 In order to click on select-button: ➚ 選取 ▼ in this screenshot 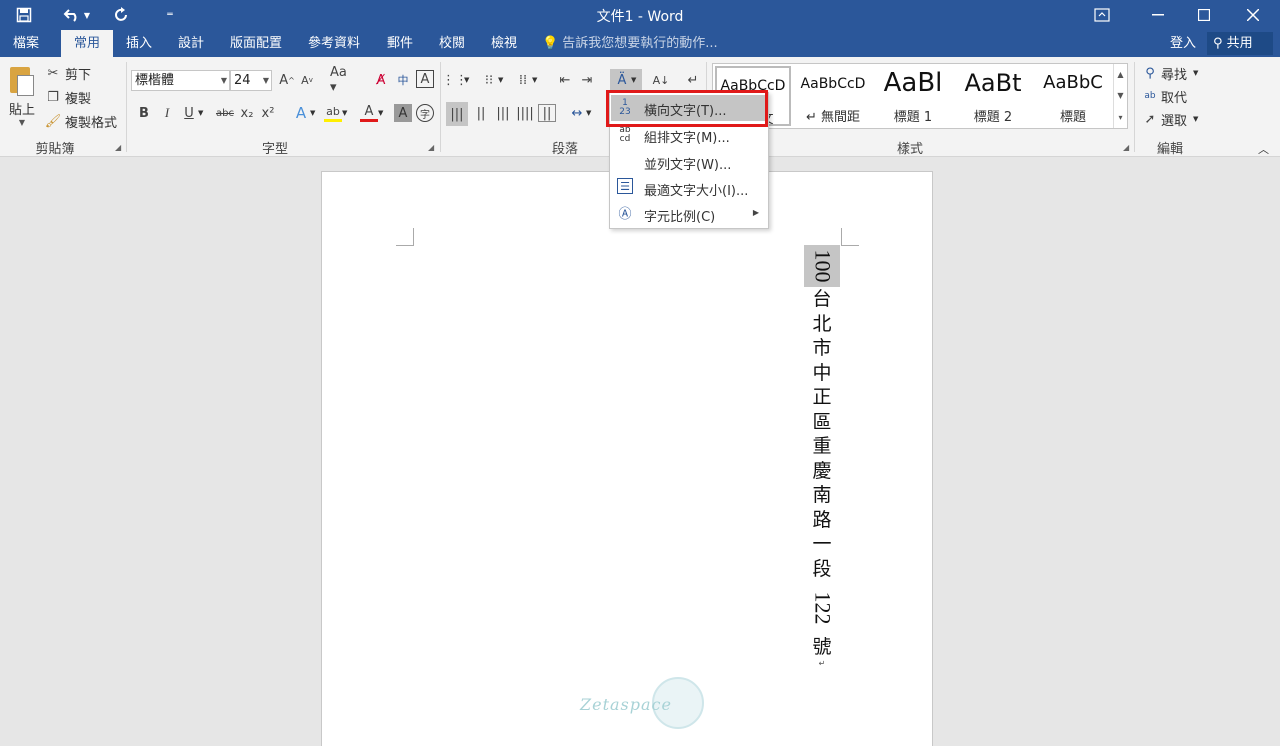, I will do `click(1170, 119)`.